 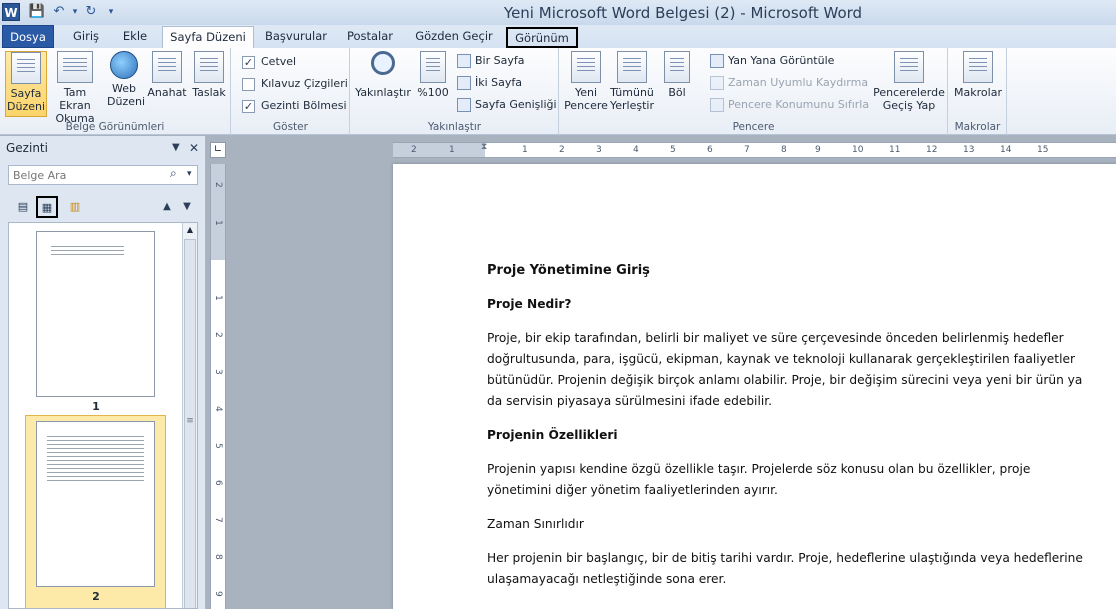 What do you see at coordinates (218, 150) in the screenshot?
I see `tab-selector-icon: ∟` at bounding box center [218, 150].